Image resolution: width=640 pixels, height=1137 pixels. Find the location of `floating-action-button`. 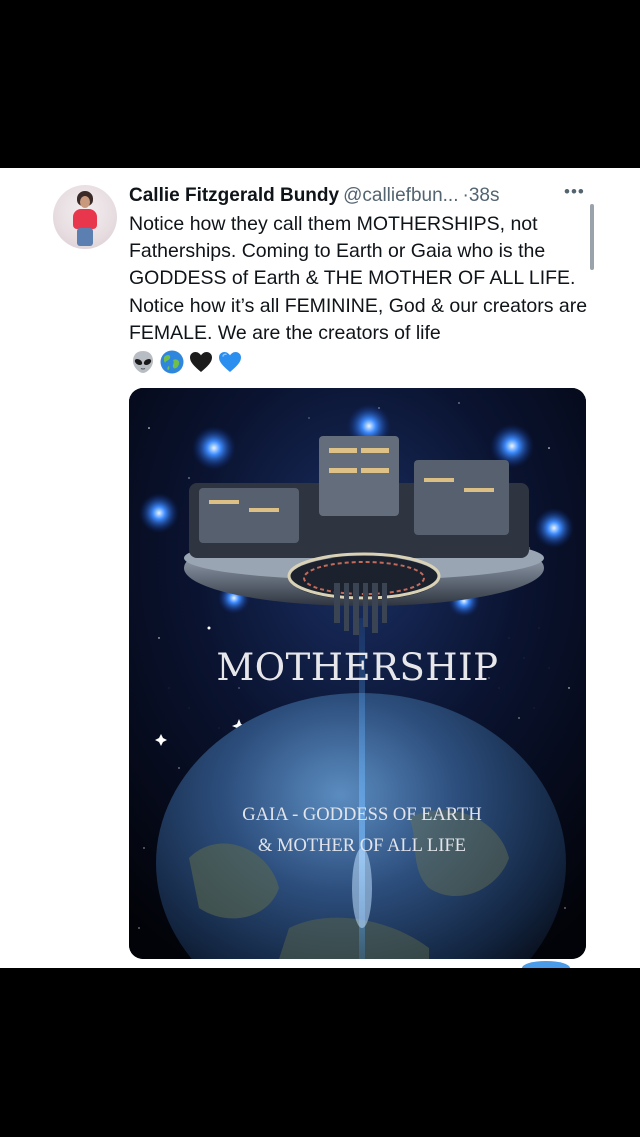

floating-action-button is located at coordinates (546, 964).